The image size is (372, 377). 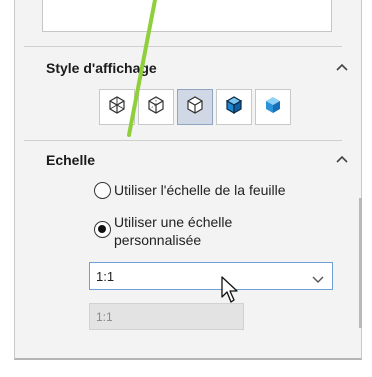 What do you see at coordinates (360, 263) in the screenshot?
I see `panel-scrollbar` at bounding box center [360, 263].